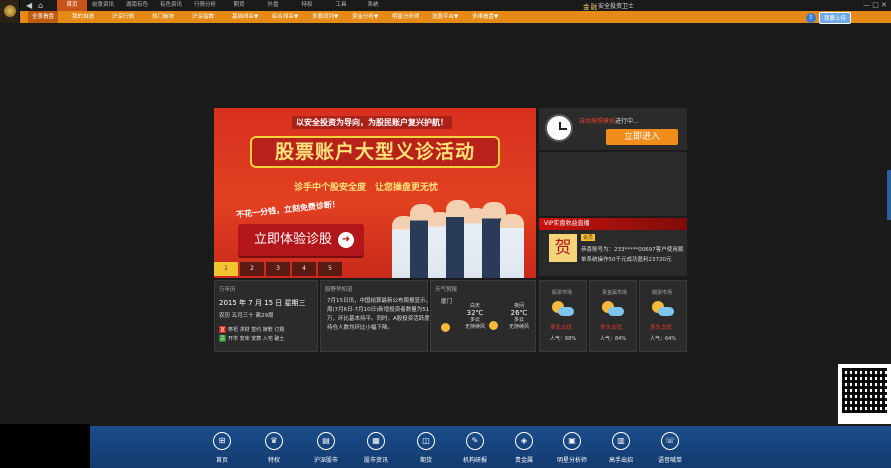 This screenshot has height=468, width=891. Describe the element at coordinates (40, 5) in the screenshot. I see `home-icon: ⌂` at that location.